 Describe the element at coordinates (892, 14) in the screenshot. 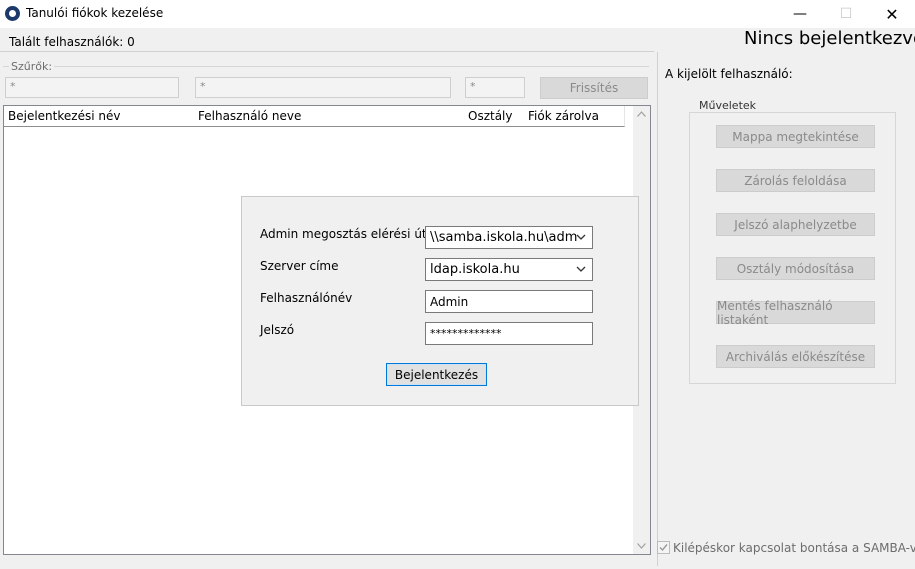

I see `close-button: ✕` at that location.